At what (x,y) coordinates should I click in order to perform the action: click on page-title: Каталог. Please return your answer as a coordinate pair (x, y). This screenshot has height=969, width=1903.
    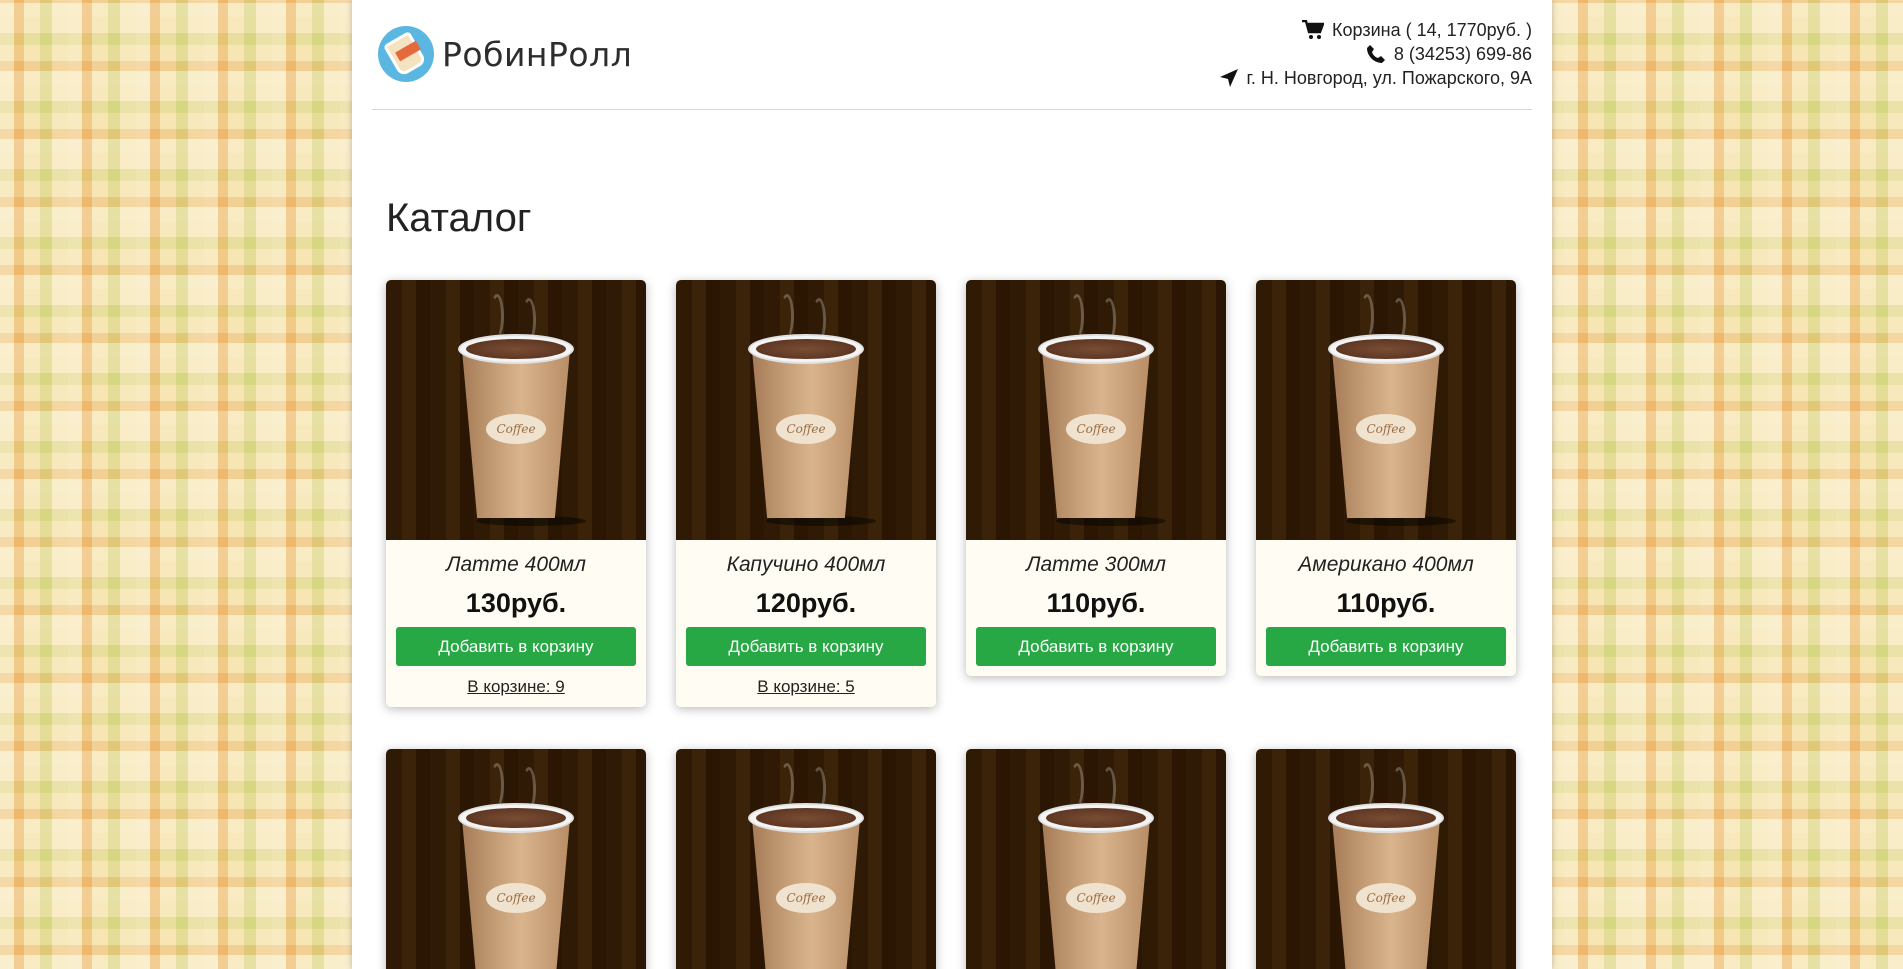
    Looking at the image, I should click on (459, 218).